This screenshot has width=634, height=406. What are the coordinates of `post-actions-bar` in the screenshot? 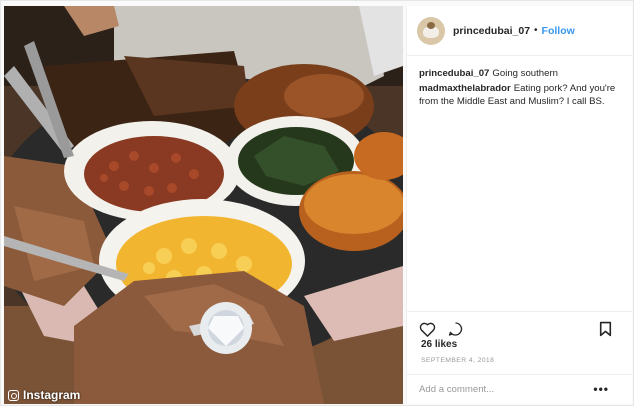 It's located at (519, 326).